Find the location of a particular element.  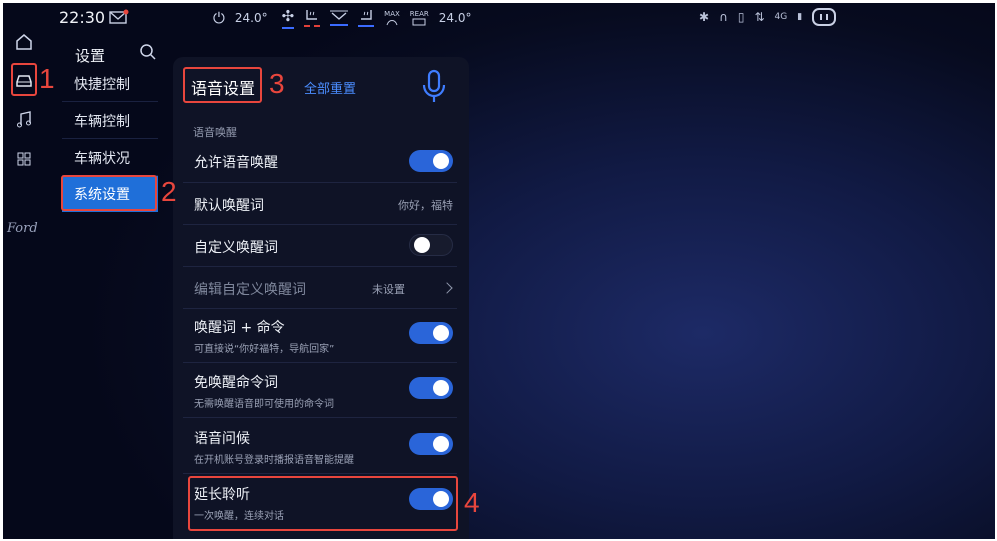

wake-word-command-toggle is located at coordinates (431, 333).